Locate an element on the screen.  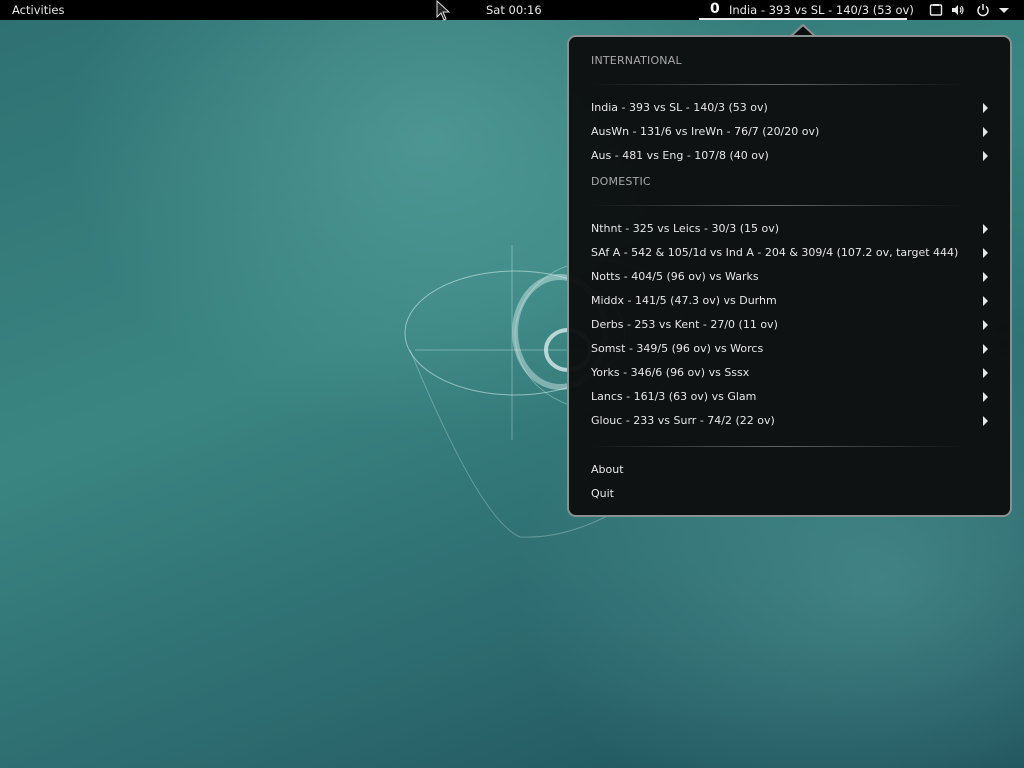
clock: Sat 00:16 is located at coordinates (514, 10).